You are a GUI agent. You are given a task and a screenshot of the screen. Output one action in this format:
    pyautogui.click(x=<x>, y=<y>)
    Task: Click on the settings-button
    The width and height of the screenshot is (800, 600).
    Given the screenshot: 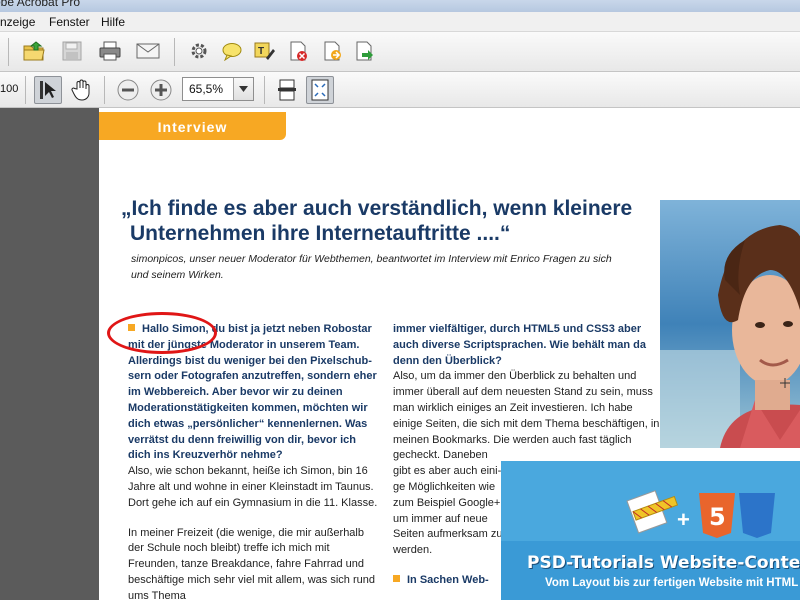 What is the action you would take?
    pyautogui.click(x=199, y=51)
    